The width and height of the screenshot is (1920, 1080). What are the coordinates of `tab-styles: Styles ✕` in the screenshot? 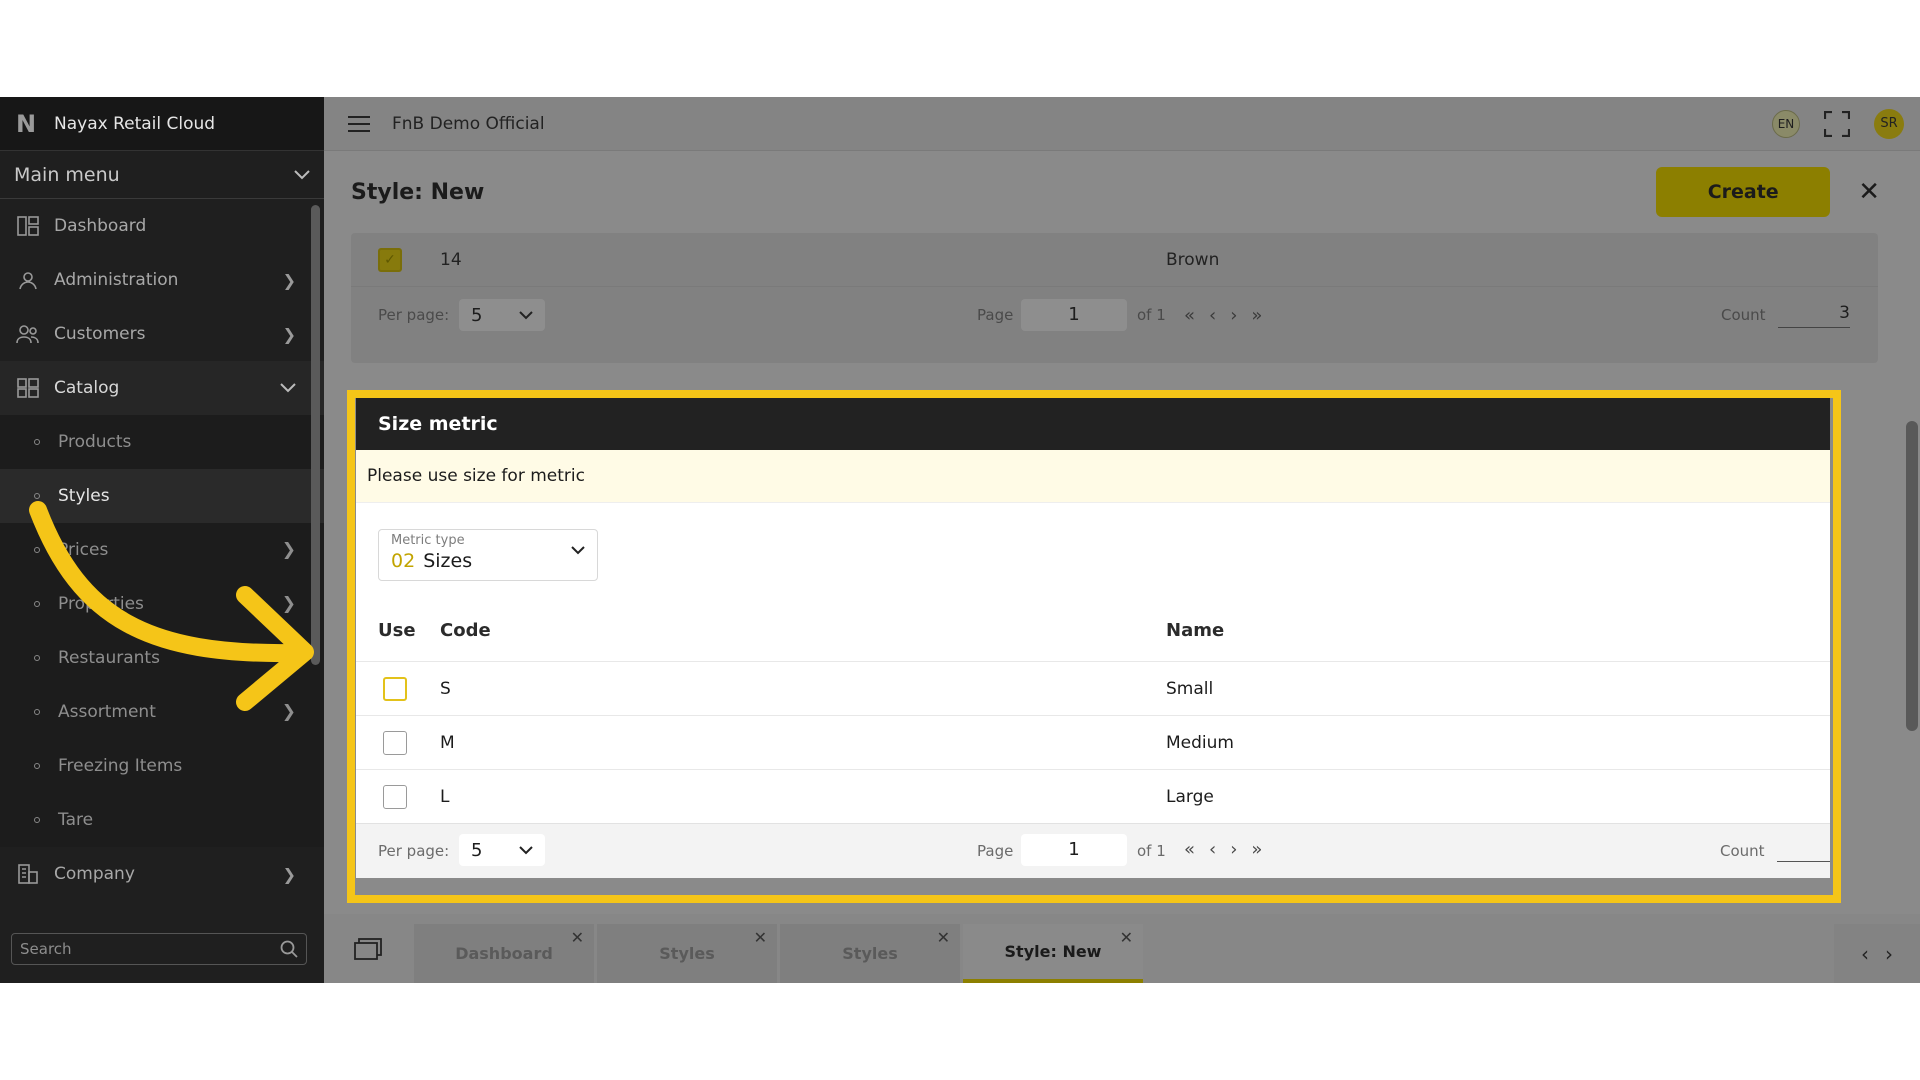 It's located at (687, 953).